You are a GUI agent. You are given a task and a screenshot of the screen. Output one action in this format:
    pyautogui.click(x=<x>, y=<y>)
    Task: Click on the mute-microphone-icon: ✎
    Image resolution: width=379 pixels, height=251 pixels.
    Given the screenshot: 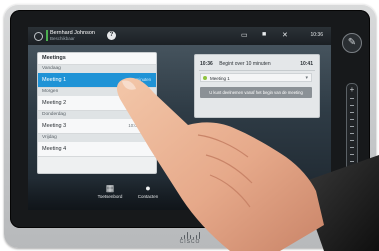 What is the action you would take?
    pyautogui.click(x=352, y=43)
    